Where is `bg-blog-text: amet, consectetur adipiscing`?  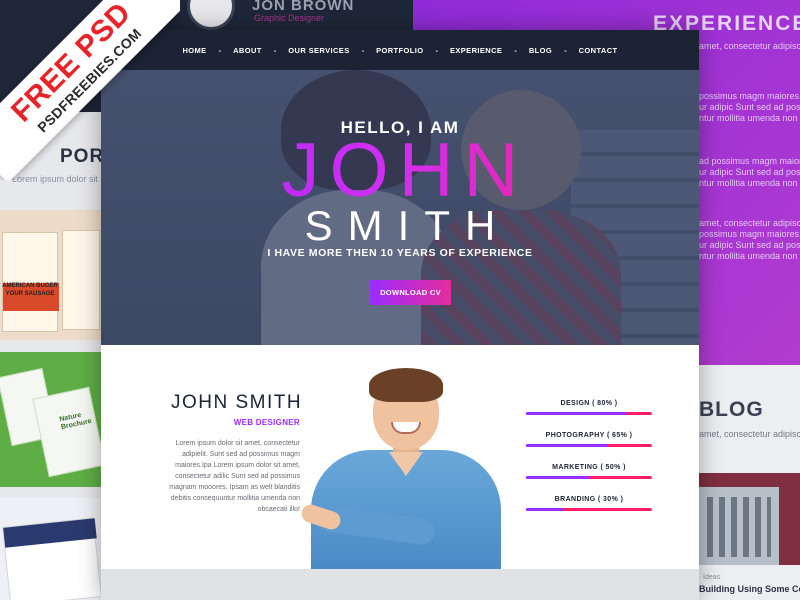 bg-blog-text: amet, consectetur adipiscing is located at coordinates (749, 434).